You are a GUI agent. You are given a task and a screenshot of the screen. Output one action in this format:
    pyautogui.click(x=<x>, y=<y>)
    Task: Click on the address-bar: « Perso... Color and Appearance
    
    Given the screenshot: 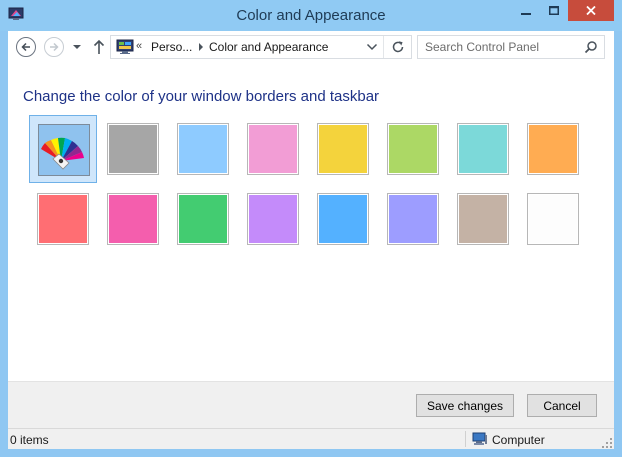 What is the action you would take?
    pyautogui.click(x=261, y=47)
    